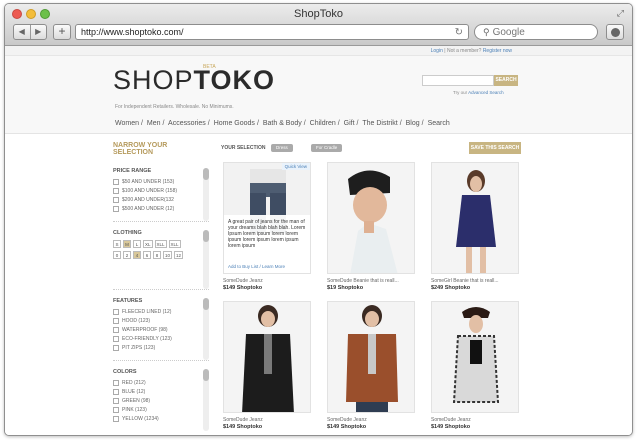 This screenshot has width=637, height=440. Describe the element at coordinates (161, 419) in the screenshot. I see `filter-option: YELLOW (1234)` at that location.